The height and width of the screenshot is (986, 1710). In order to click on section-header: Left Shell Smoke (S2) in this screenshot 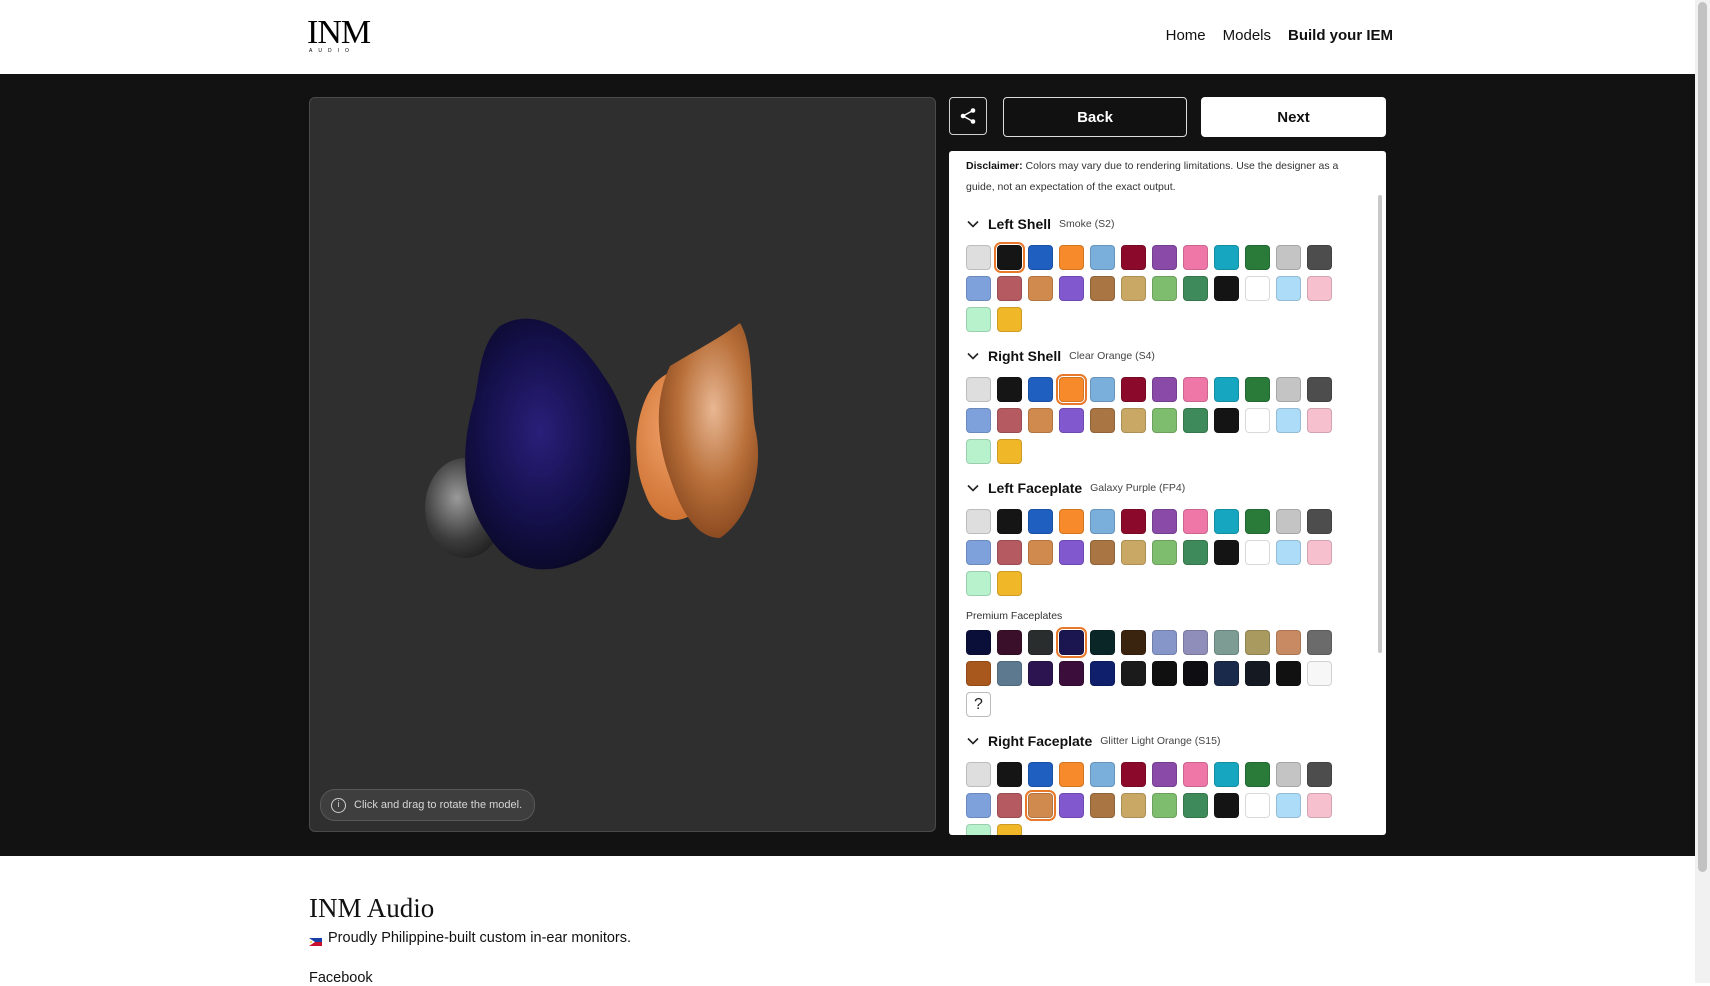, I will do `click(1161, 224)`.